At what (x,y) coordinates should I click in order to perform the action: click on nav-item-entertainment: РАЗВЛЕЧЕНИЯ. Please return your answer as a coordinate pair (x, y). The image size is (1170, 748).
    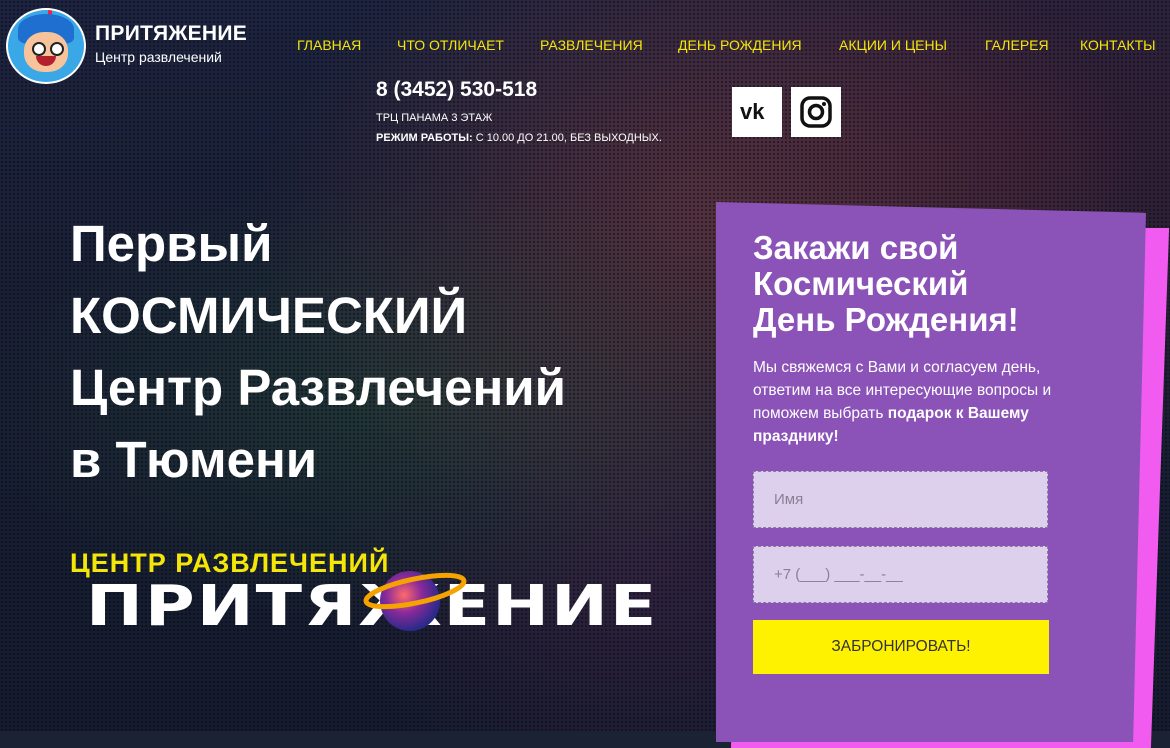
    Looking at the image, I should click on (591, 45).